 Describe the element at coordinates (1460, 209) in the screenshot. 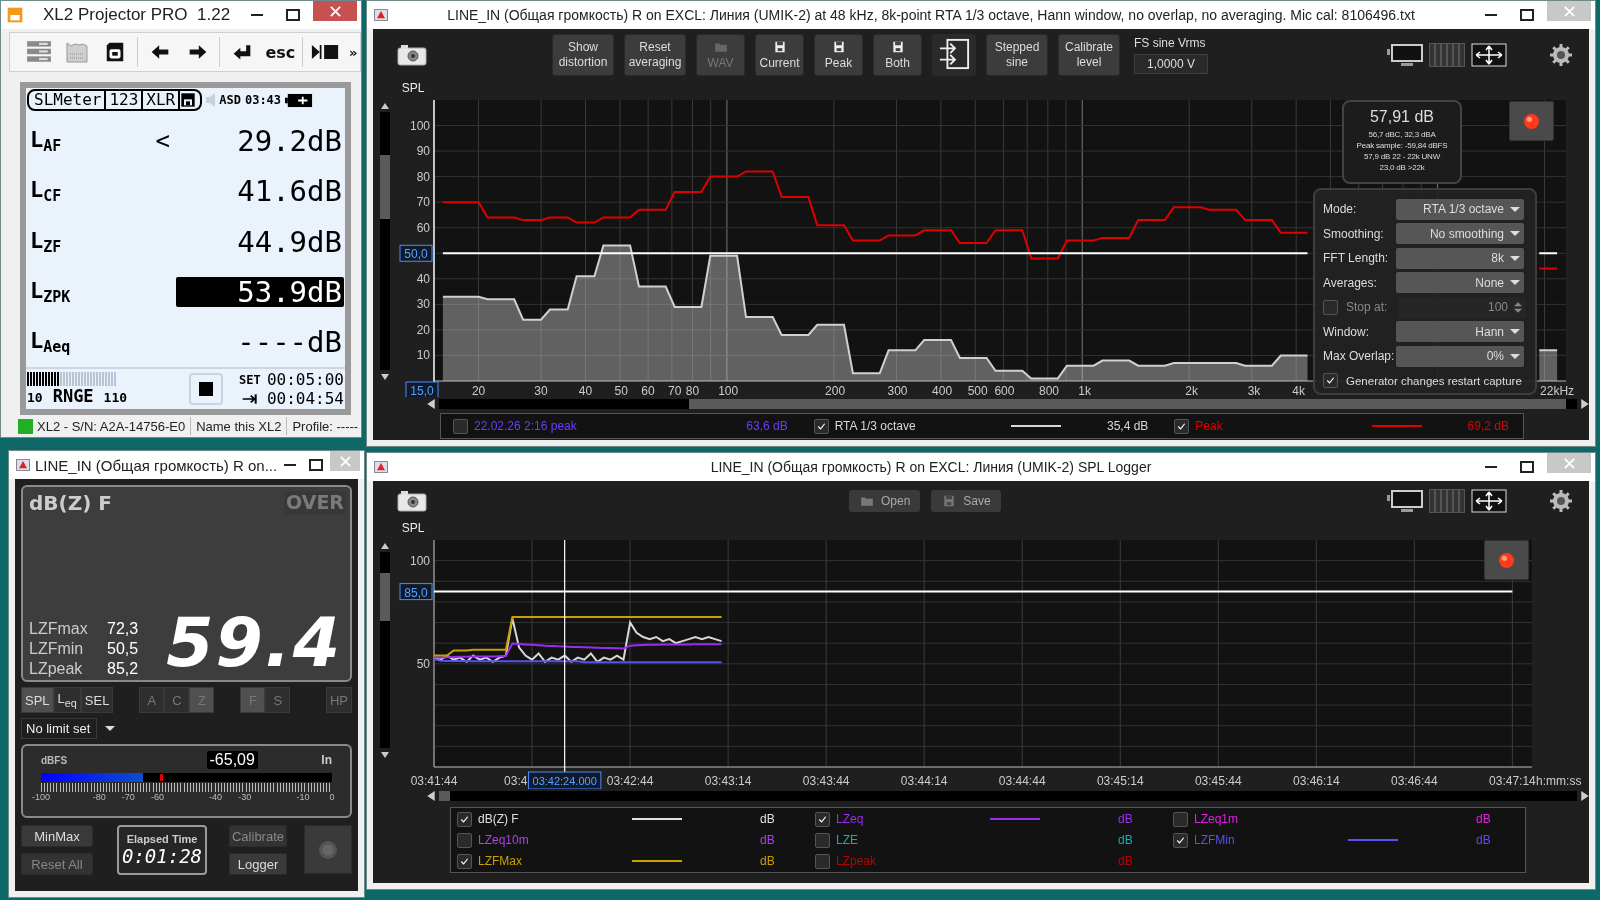

I see `dropdown: RTA 1/3 octave` at that location.